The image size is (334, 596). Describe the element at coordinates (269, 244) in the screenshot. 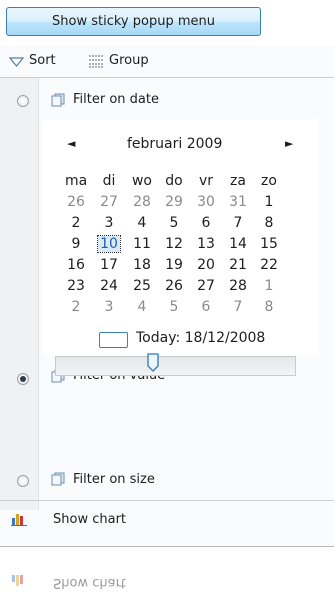

I see `calendar-day: 15` at that location.